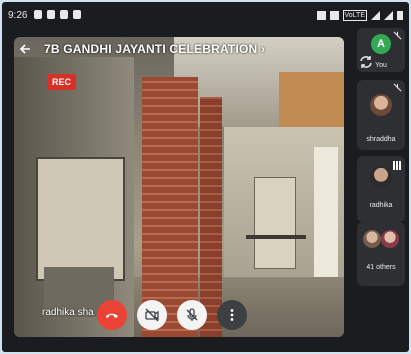 Image resolution: width=411 pixels, height=354 pixels. I want to click on call-controls, so click(172, 315).